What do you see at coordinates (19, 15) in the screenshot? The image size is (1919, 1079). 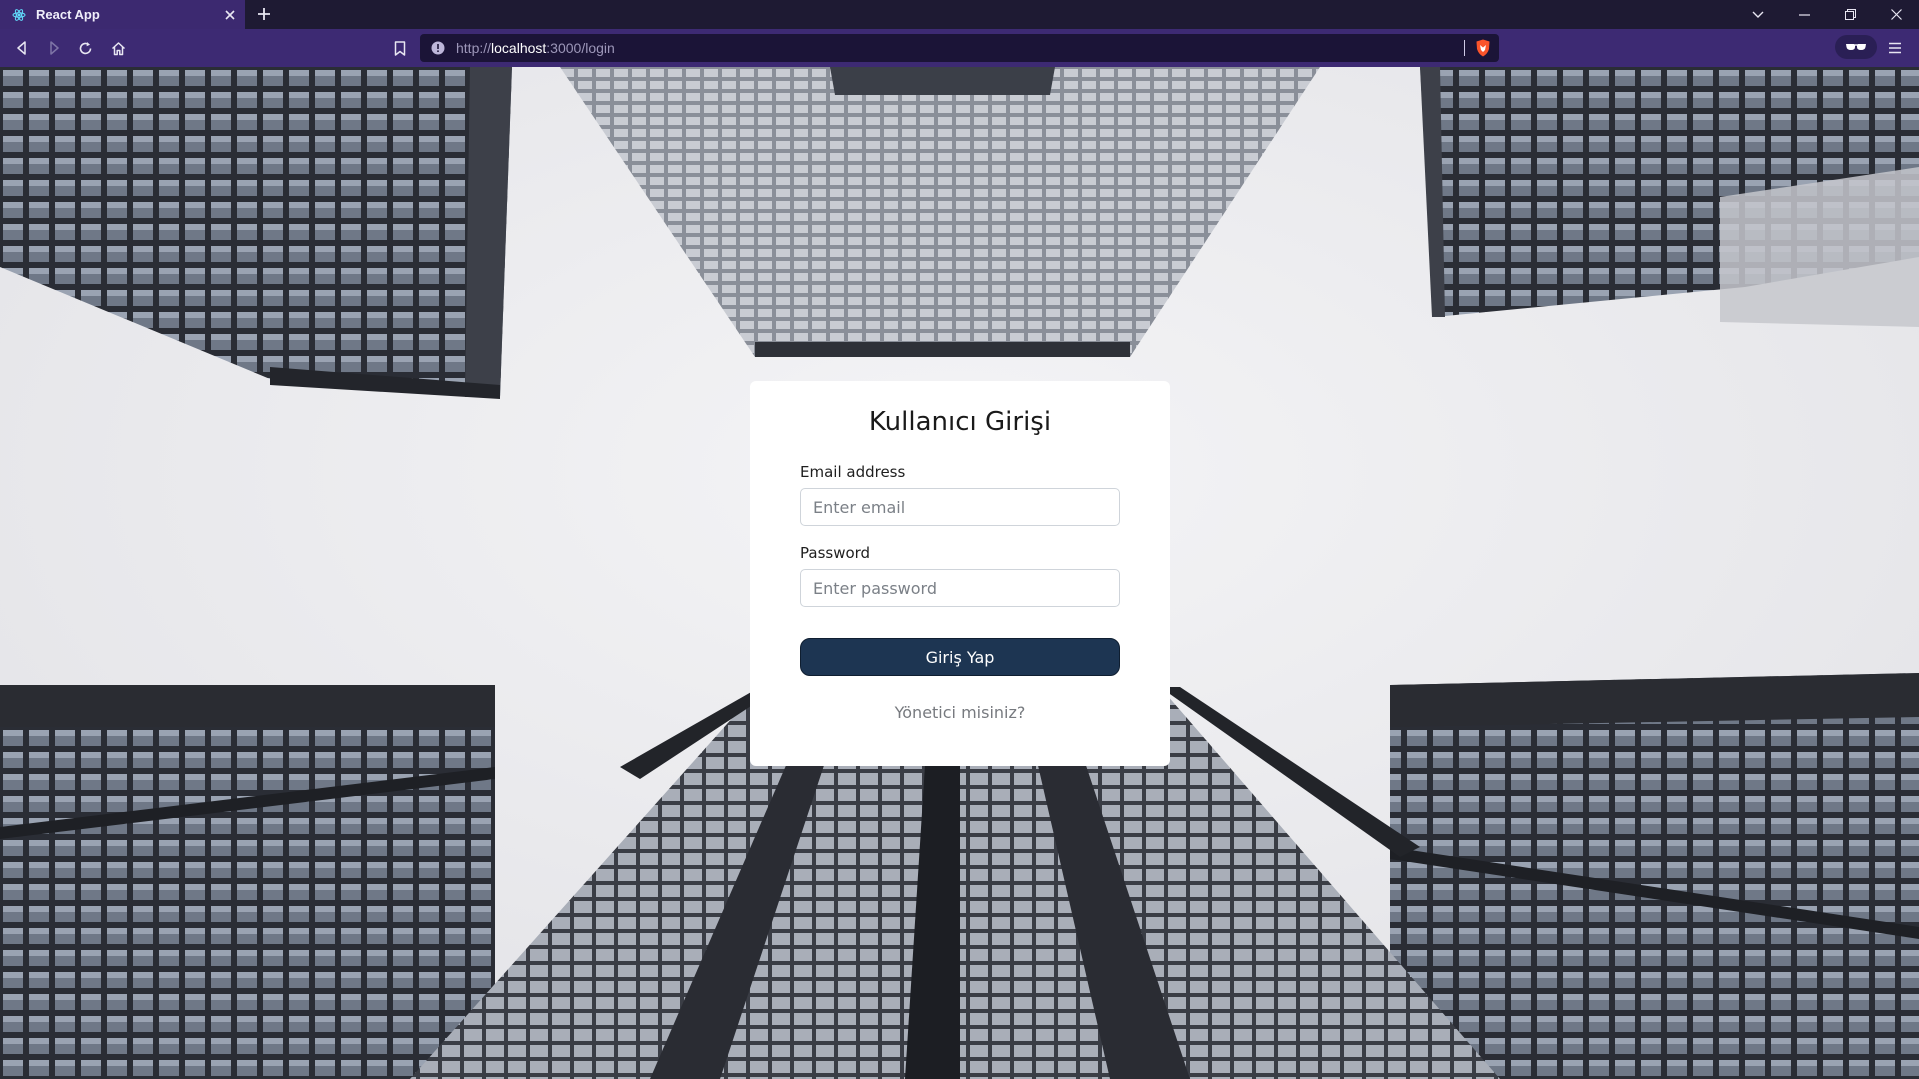 I see `react-icon` at bounding box center [19, 15].